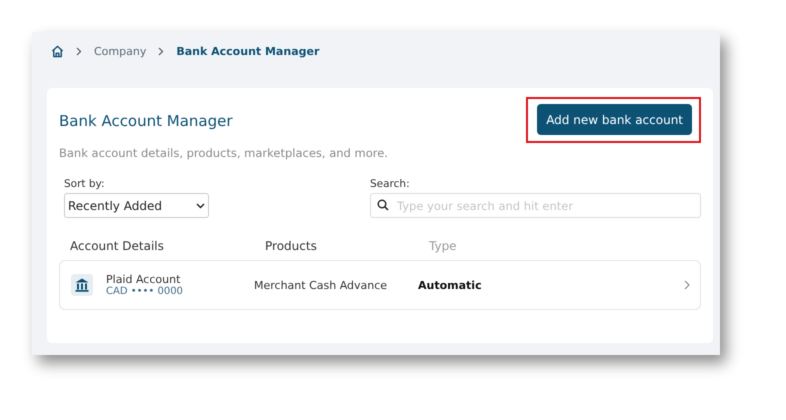 The width and height of the screenshot is (786, 420). Describe the element at coordinates (443, 246) in the screenshot. I see `column-header: Type` at that location.